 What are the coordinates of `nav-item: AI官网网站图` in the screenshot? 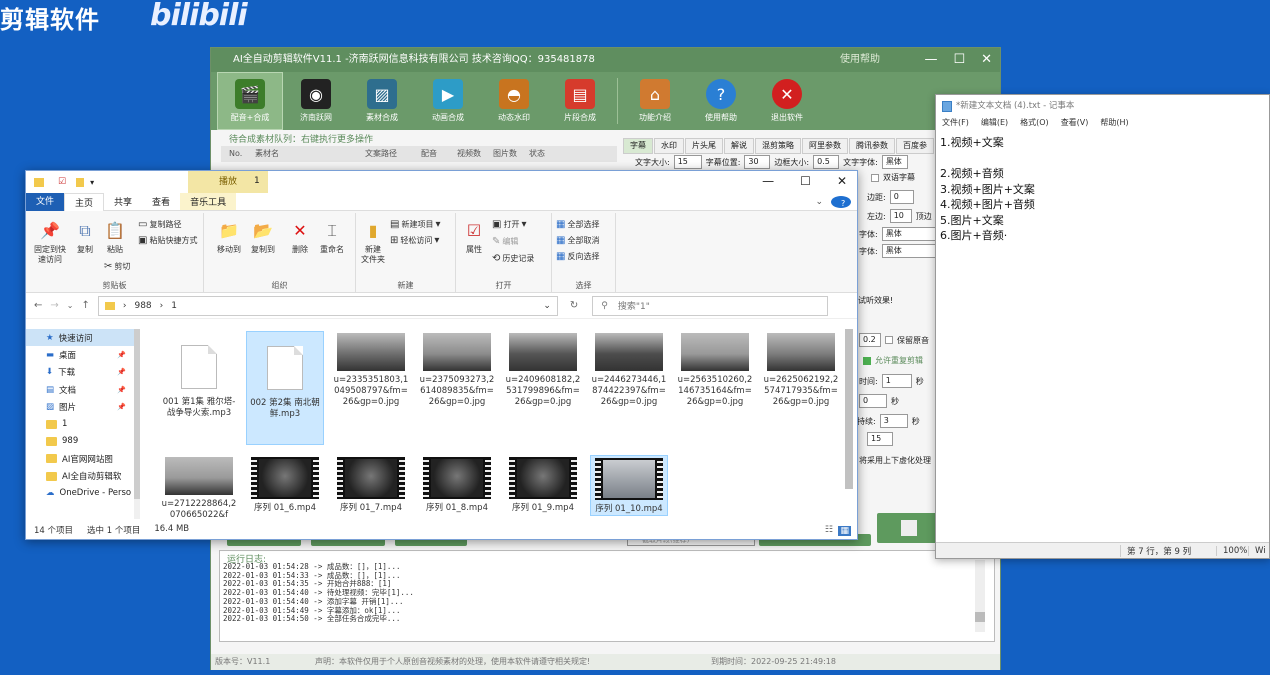 It's located at (80, 458).